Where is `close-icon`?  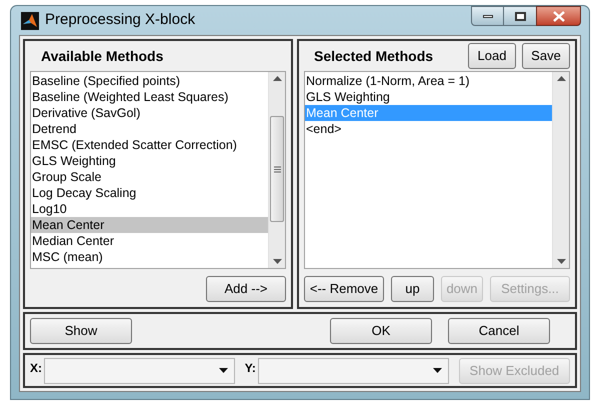 close-icon is located at coordinates (558, 16).